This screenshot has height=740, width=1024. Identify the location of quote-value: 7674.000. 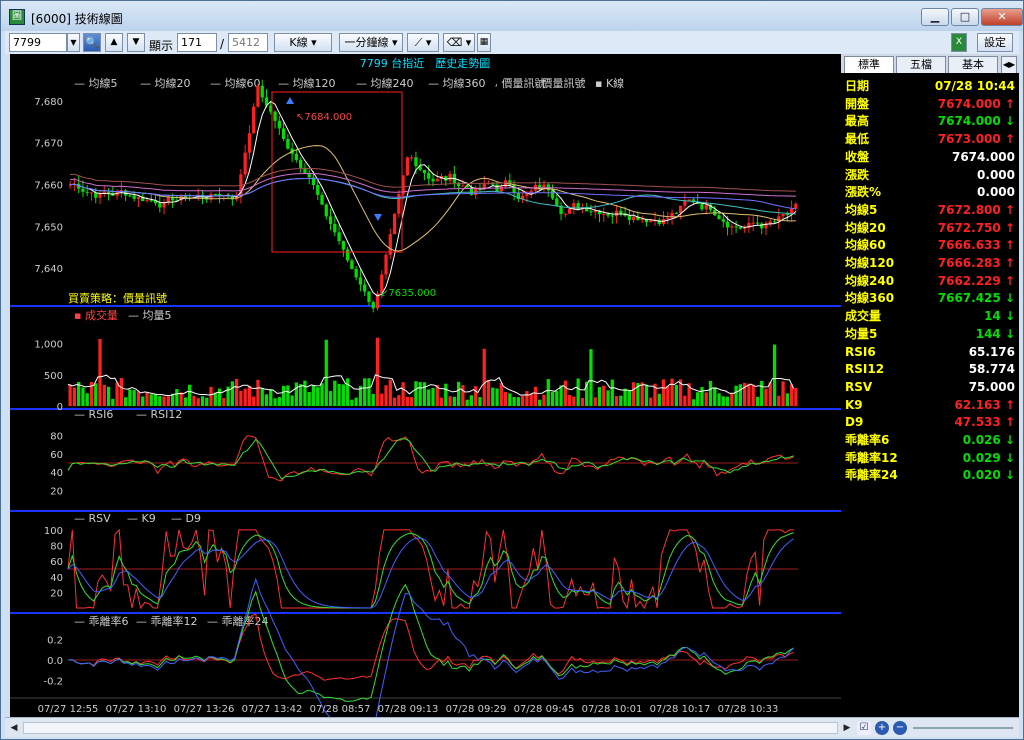
(983, 156).